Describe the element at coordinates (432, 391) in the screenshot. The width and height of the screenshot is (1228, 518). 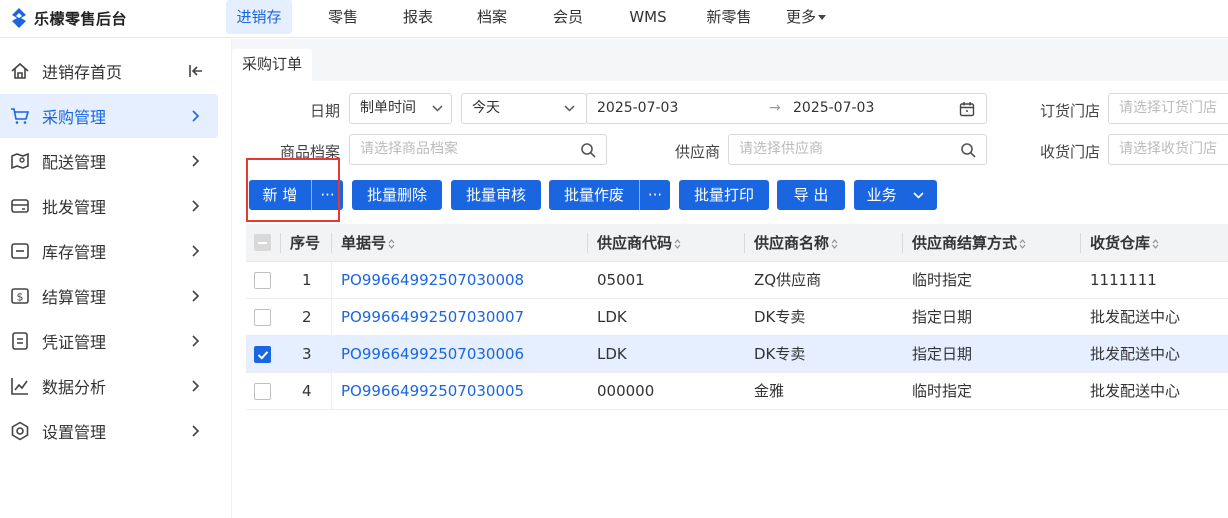
I see `cell-doc-link: PO99664992507030005` at that location.